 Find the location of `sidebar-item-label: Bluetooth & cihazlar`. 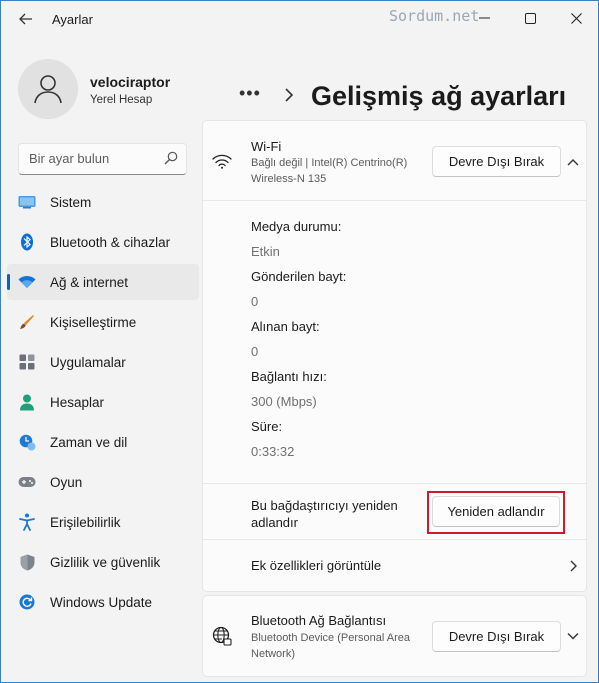

sidebar-item-label: Bluetooth & cihazlar is located at coordinates (110, 242).